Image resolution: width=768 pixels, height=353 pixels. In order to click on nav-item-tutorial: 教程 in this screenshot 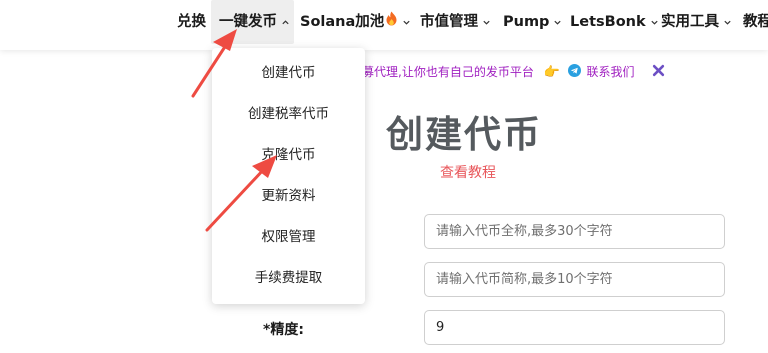, I will do `click(755, 22)`.